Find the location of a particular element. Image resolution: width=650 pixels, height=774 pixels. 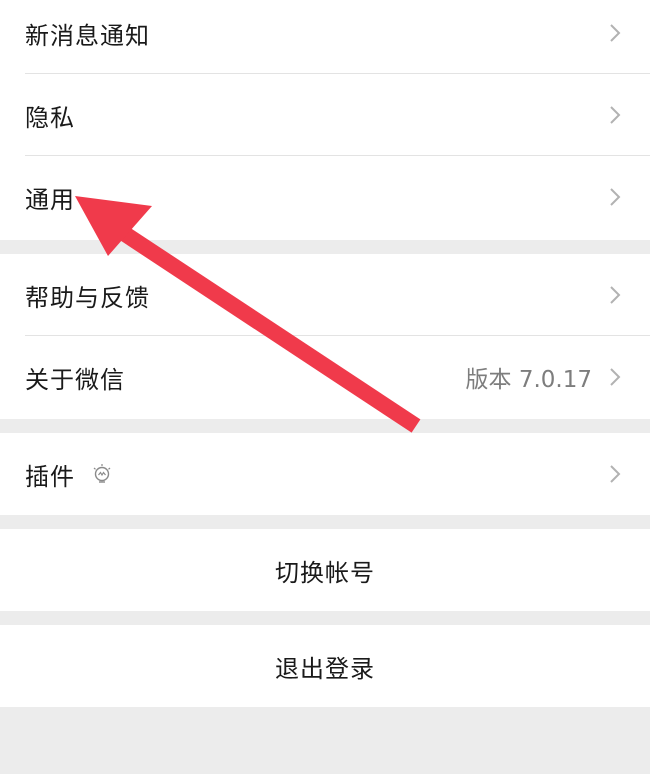

switch-account-label: 切换帐号 is located at coordinates (325, 572).